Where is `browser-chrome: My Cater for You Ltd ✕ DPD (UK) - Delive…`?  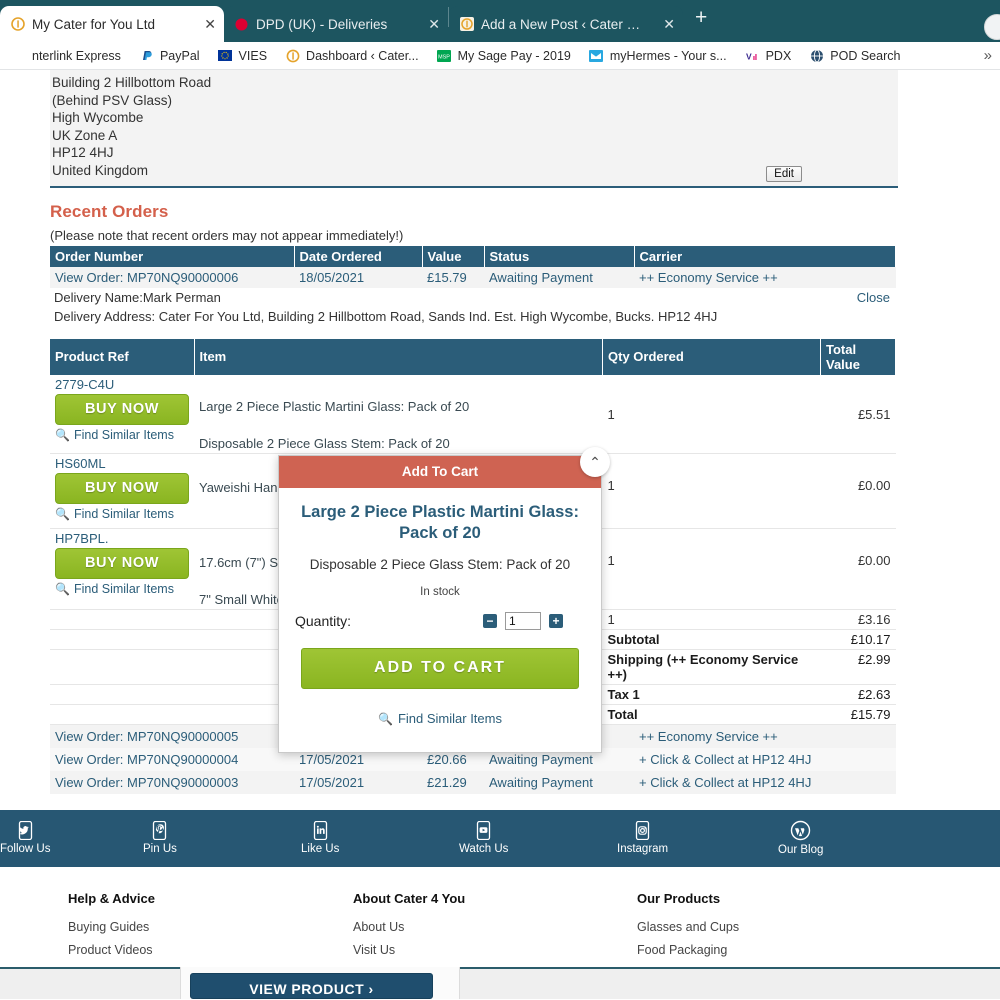
browser-chrome: My Cater for You Ltd ✕ DPD (UK) - Delive… is located at coordinates (500, 35).